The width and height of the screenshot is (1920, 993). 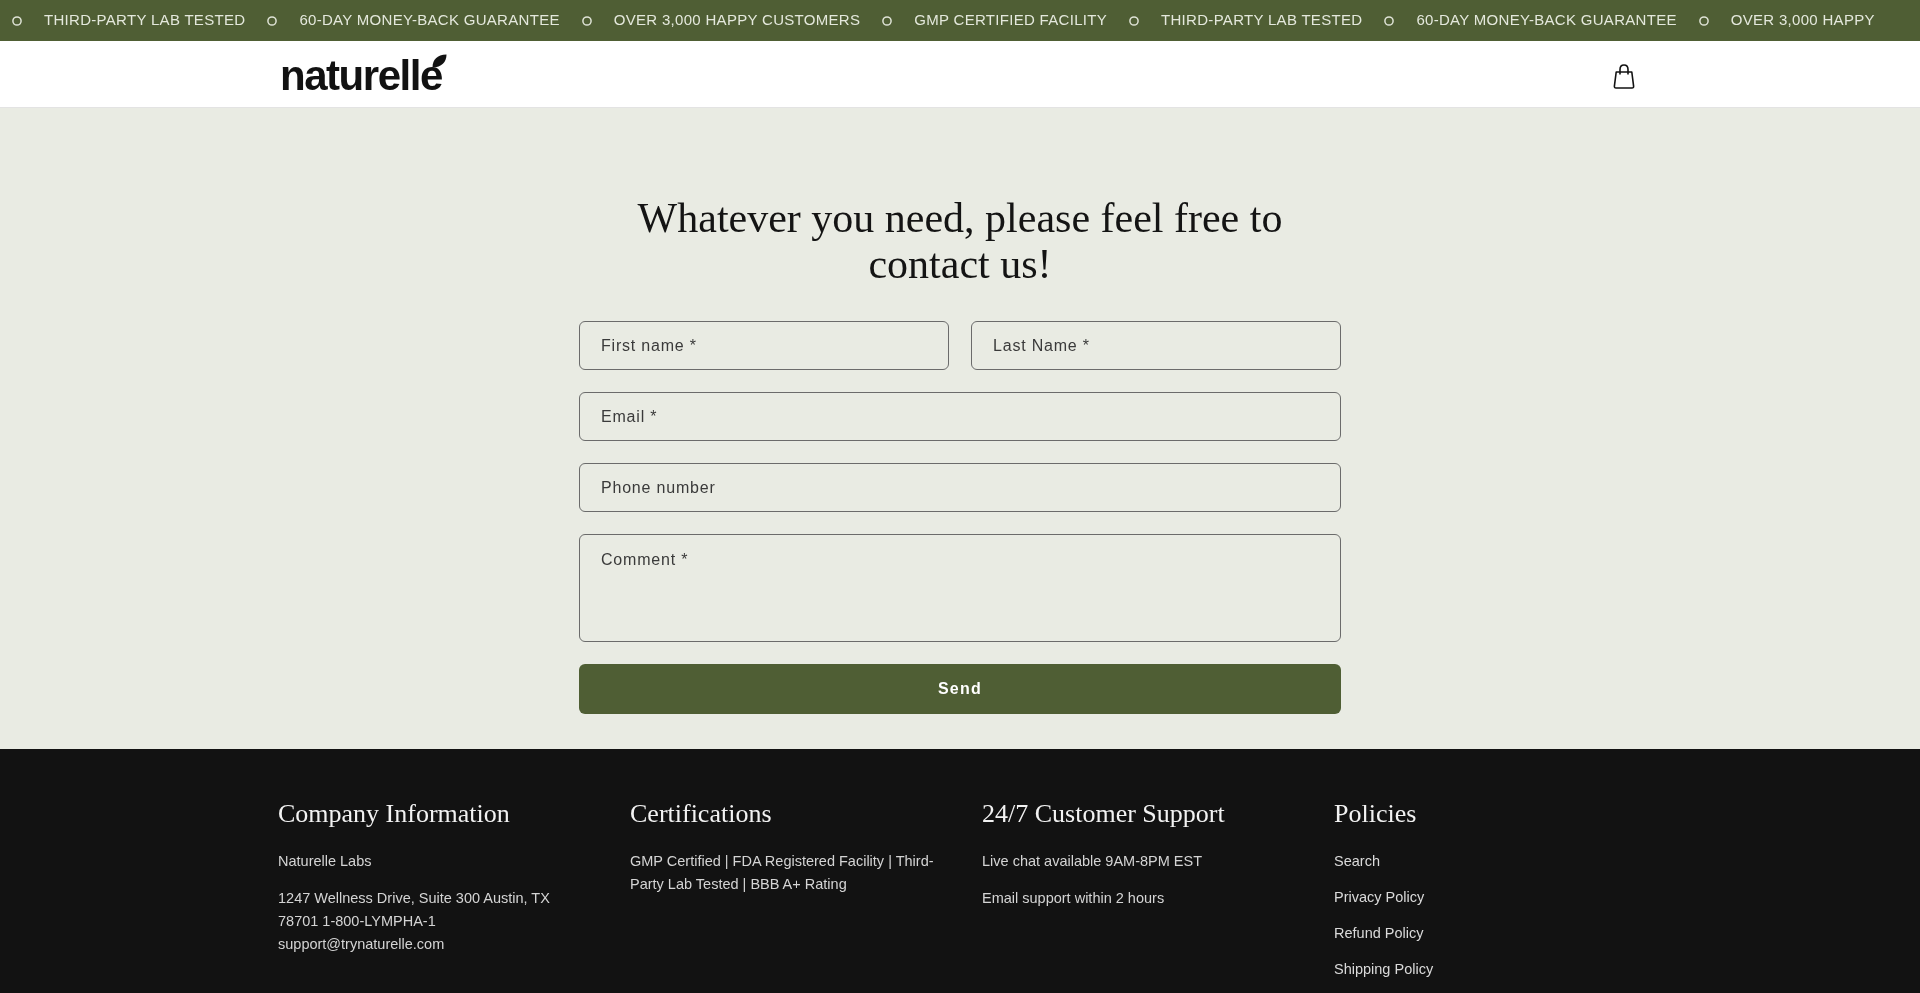 I want to click on footer-text: Live chat available 9AM-8PM EST, so click(x=1092, y=861).